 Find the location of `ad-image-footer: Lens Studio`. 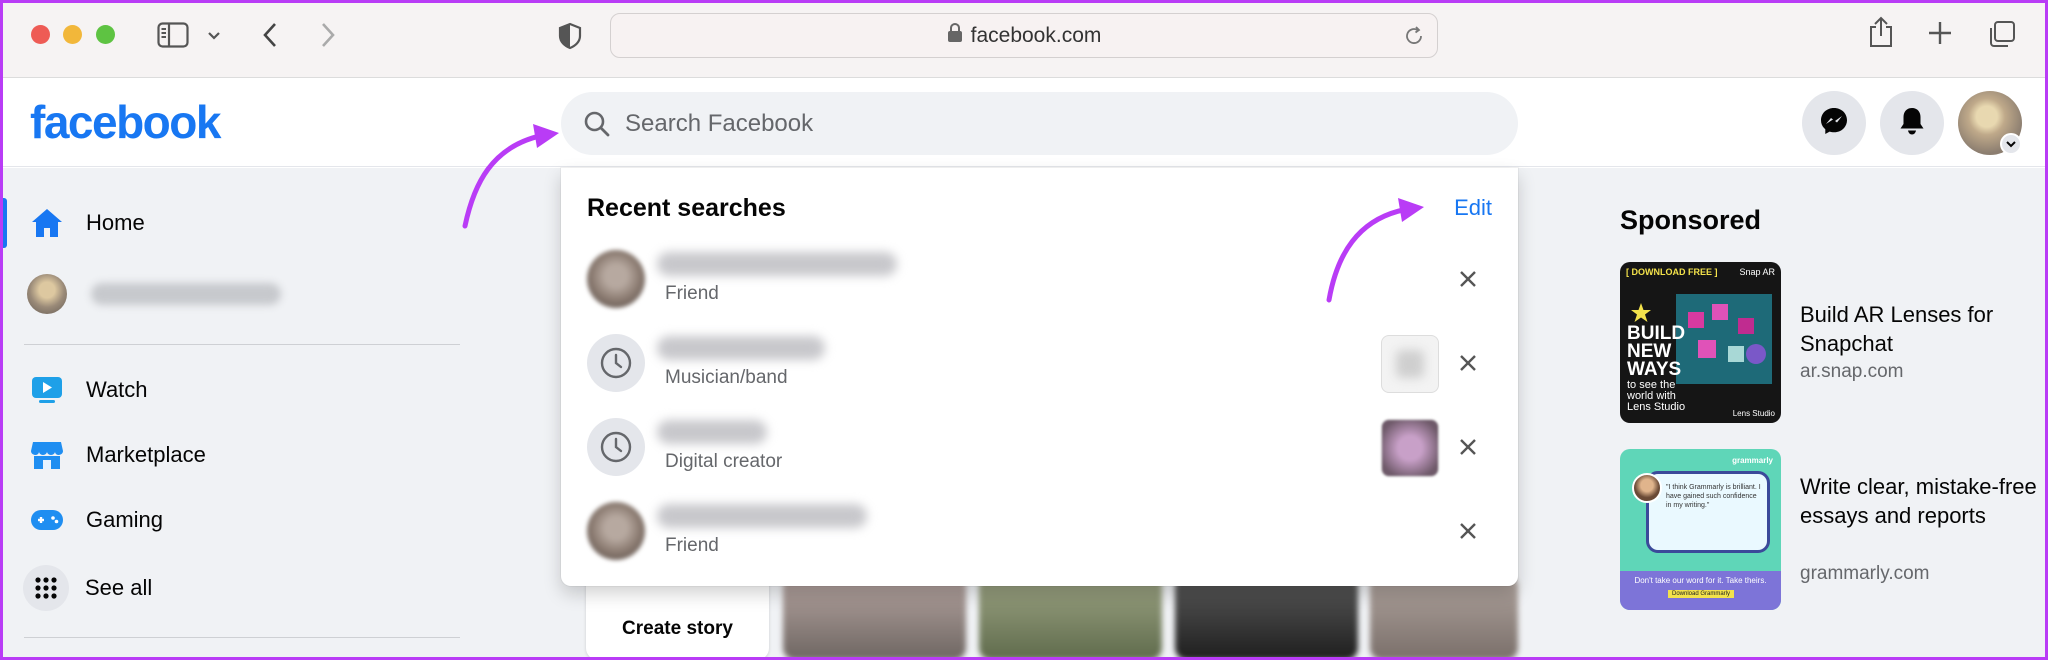

ad-image-footer: Lens Studio is located at coordinates (1753, 413).